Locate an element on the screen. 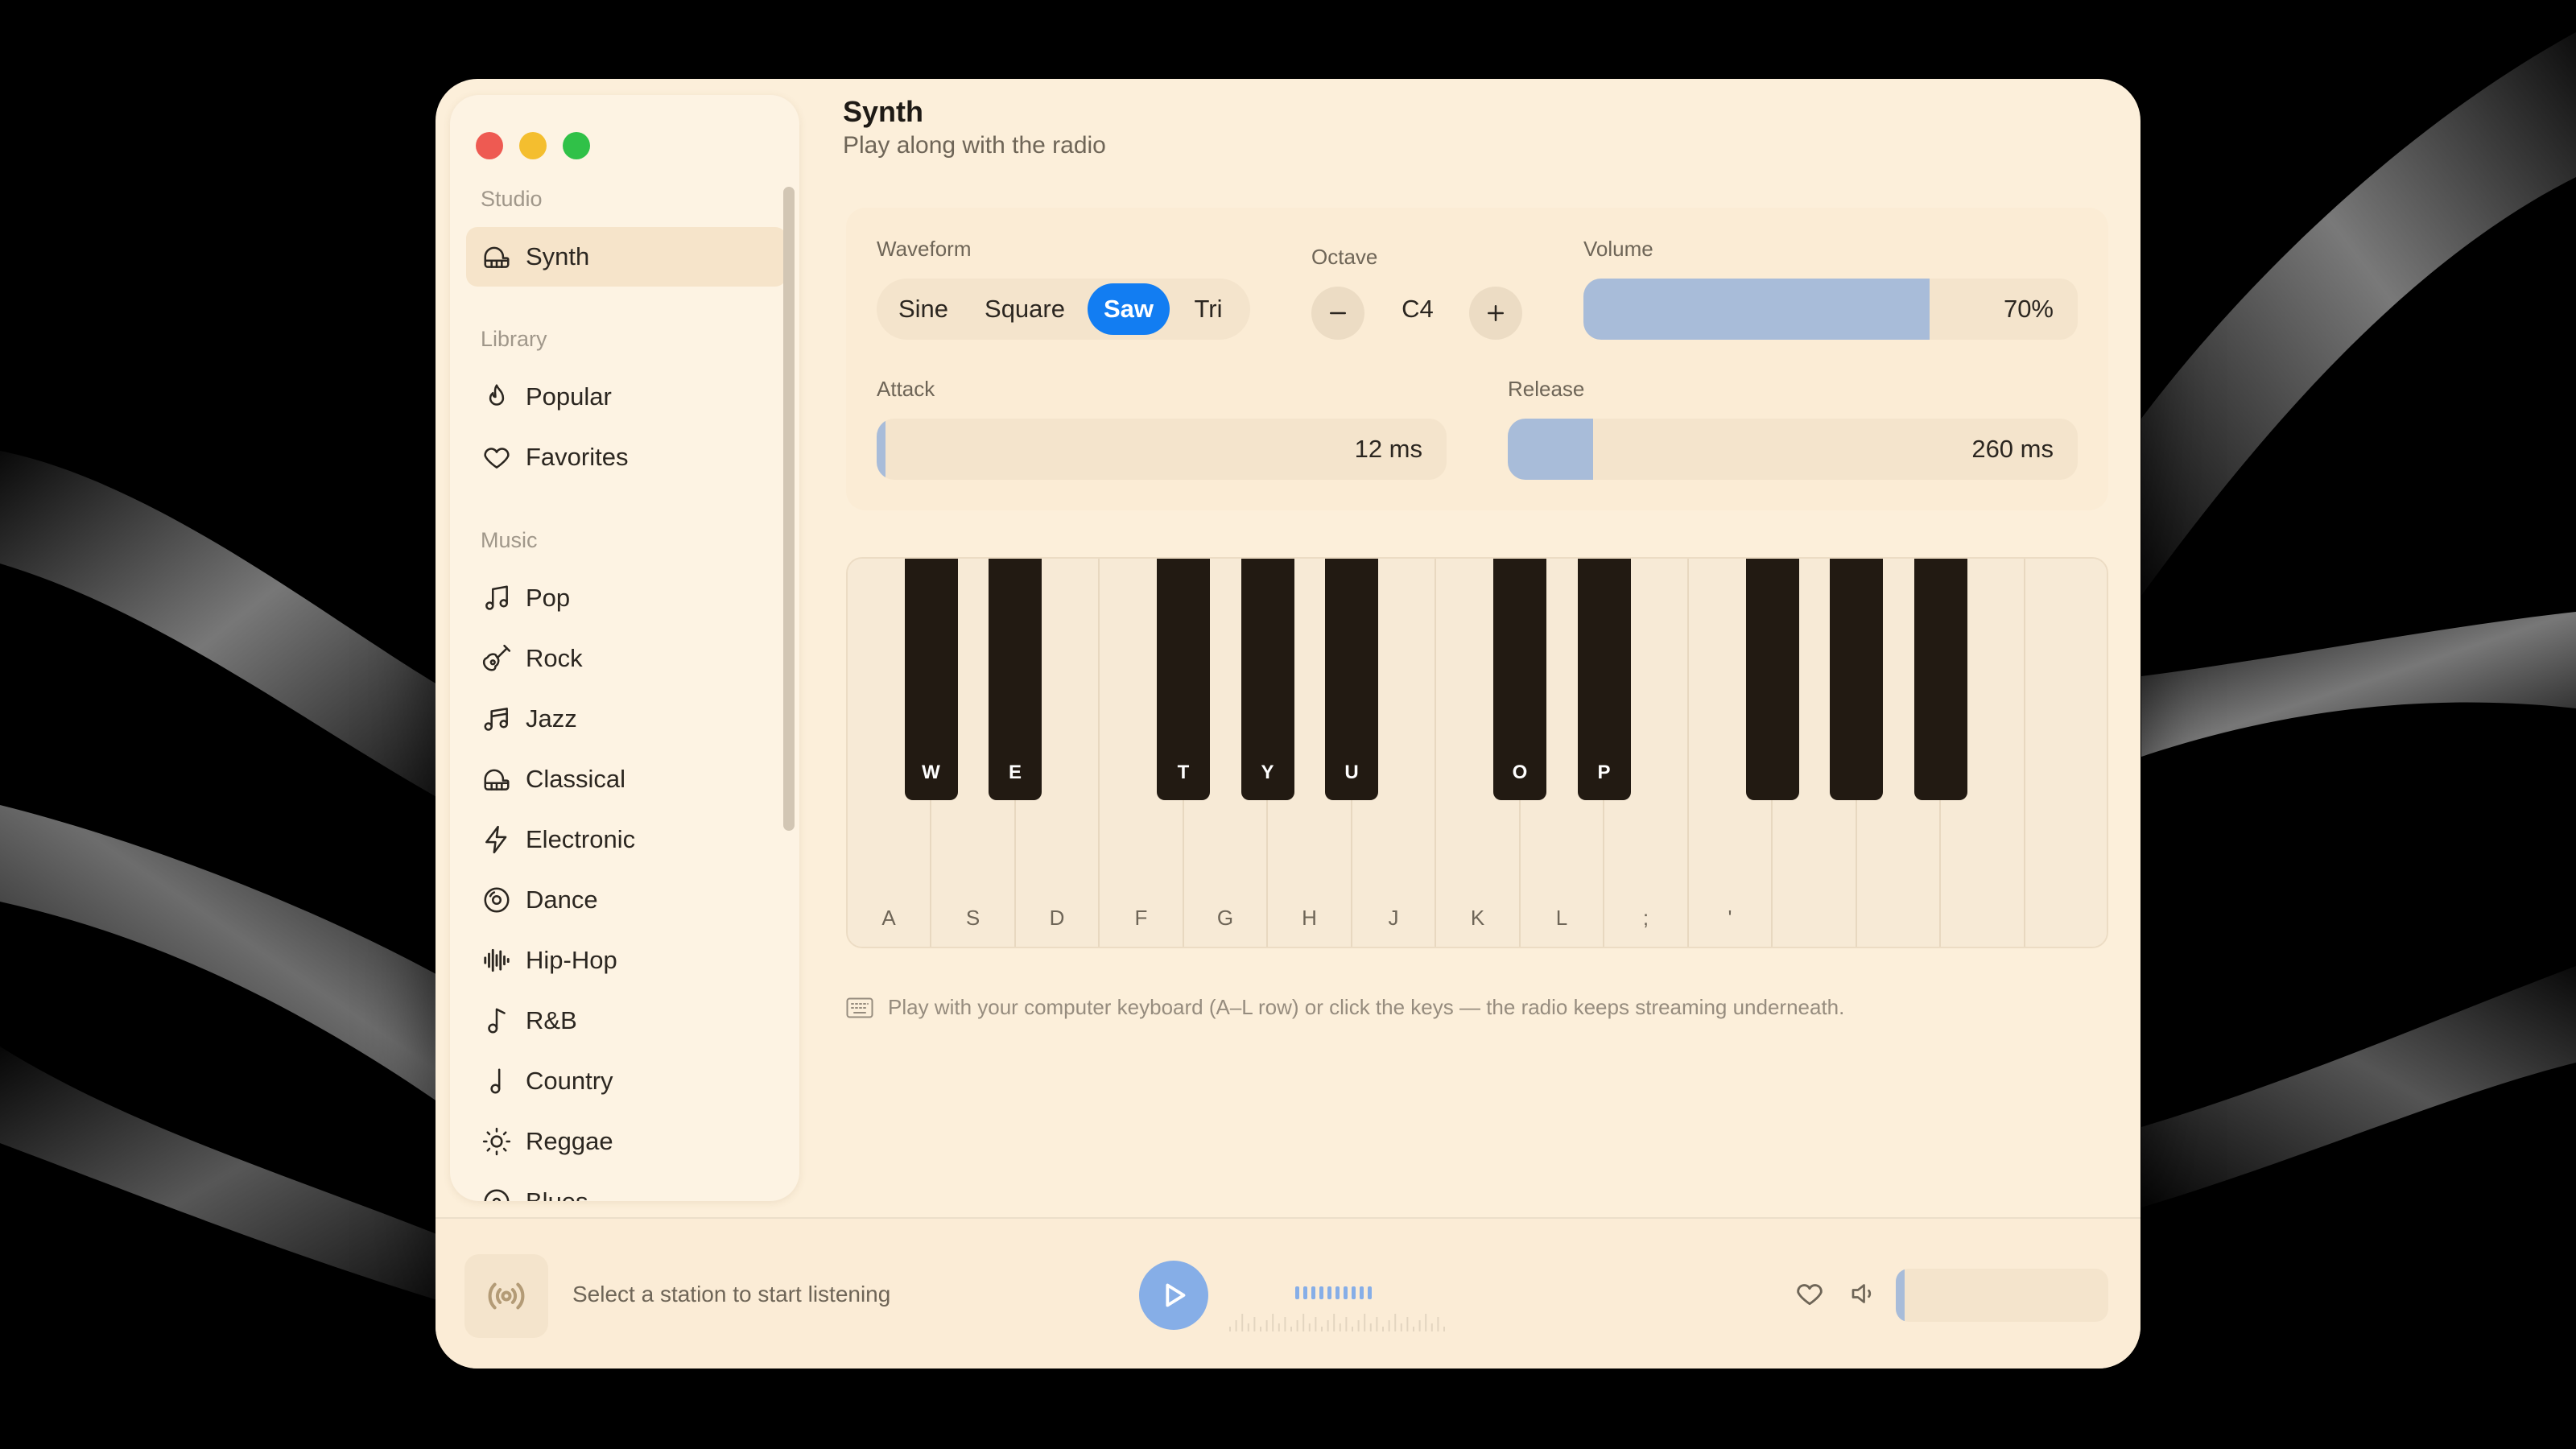 Image resolution: width=2576 pixels, height=1449 pixels. sidebar-item-jazz: Jazz is located at coordinates (626, 719).